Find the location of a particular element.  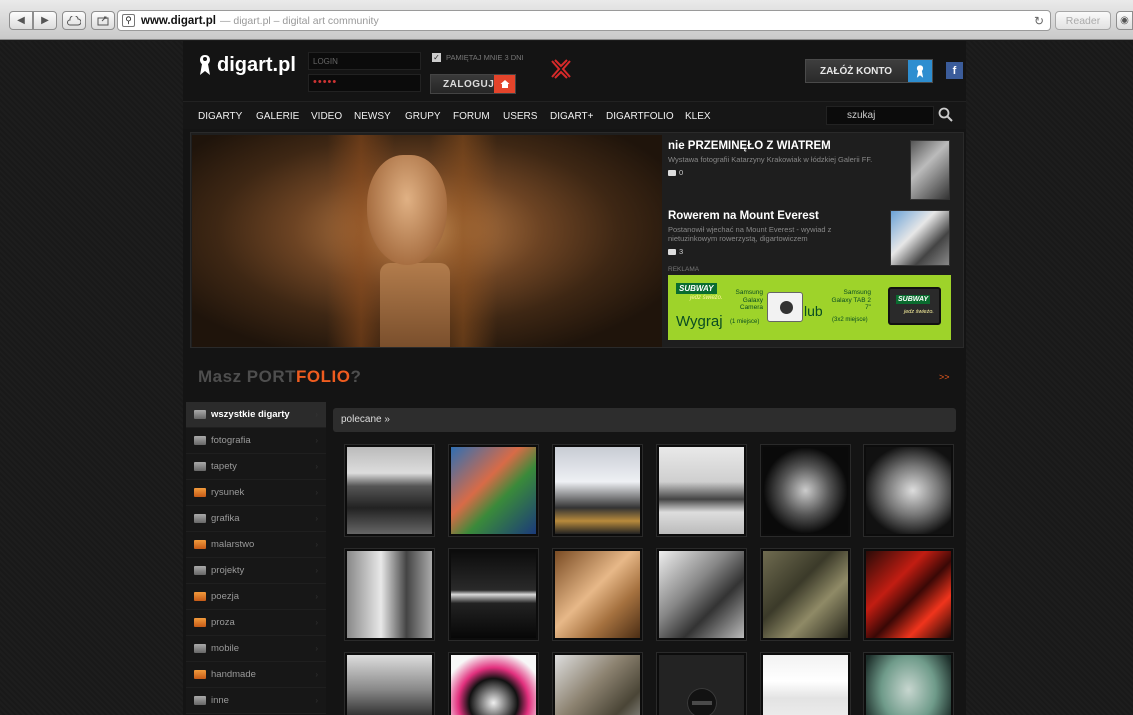

news-title: nie PRZEMINĘŁO Z WIATREM is located at coordinates (783, 146).